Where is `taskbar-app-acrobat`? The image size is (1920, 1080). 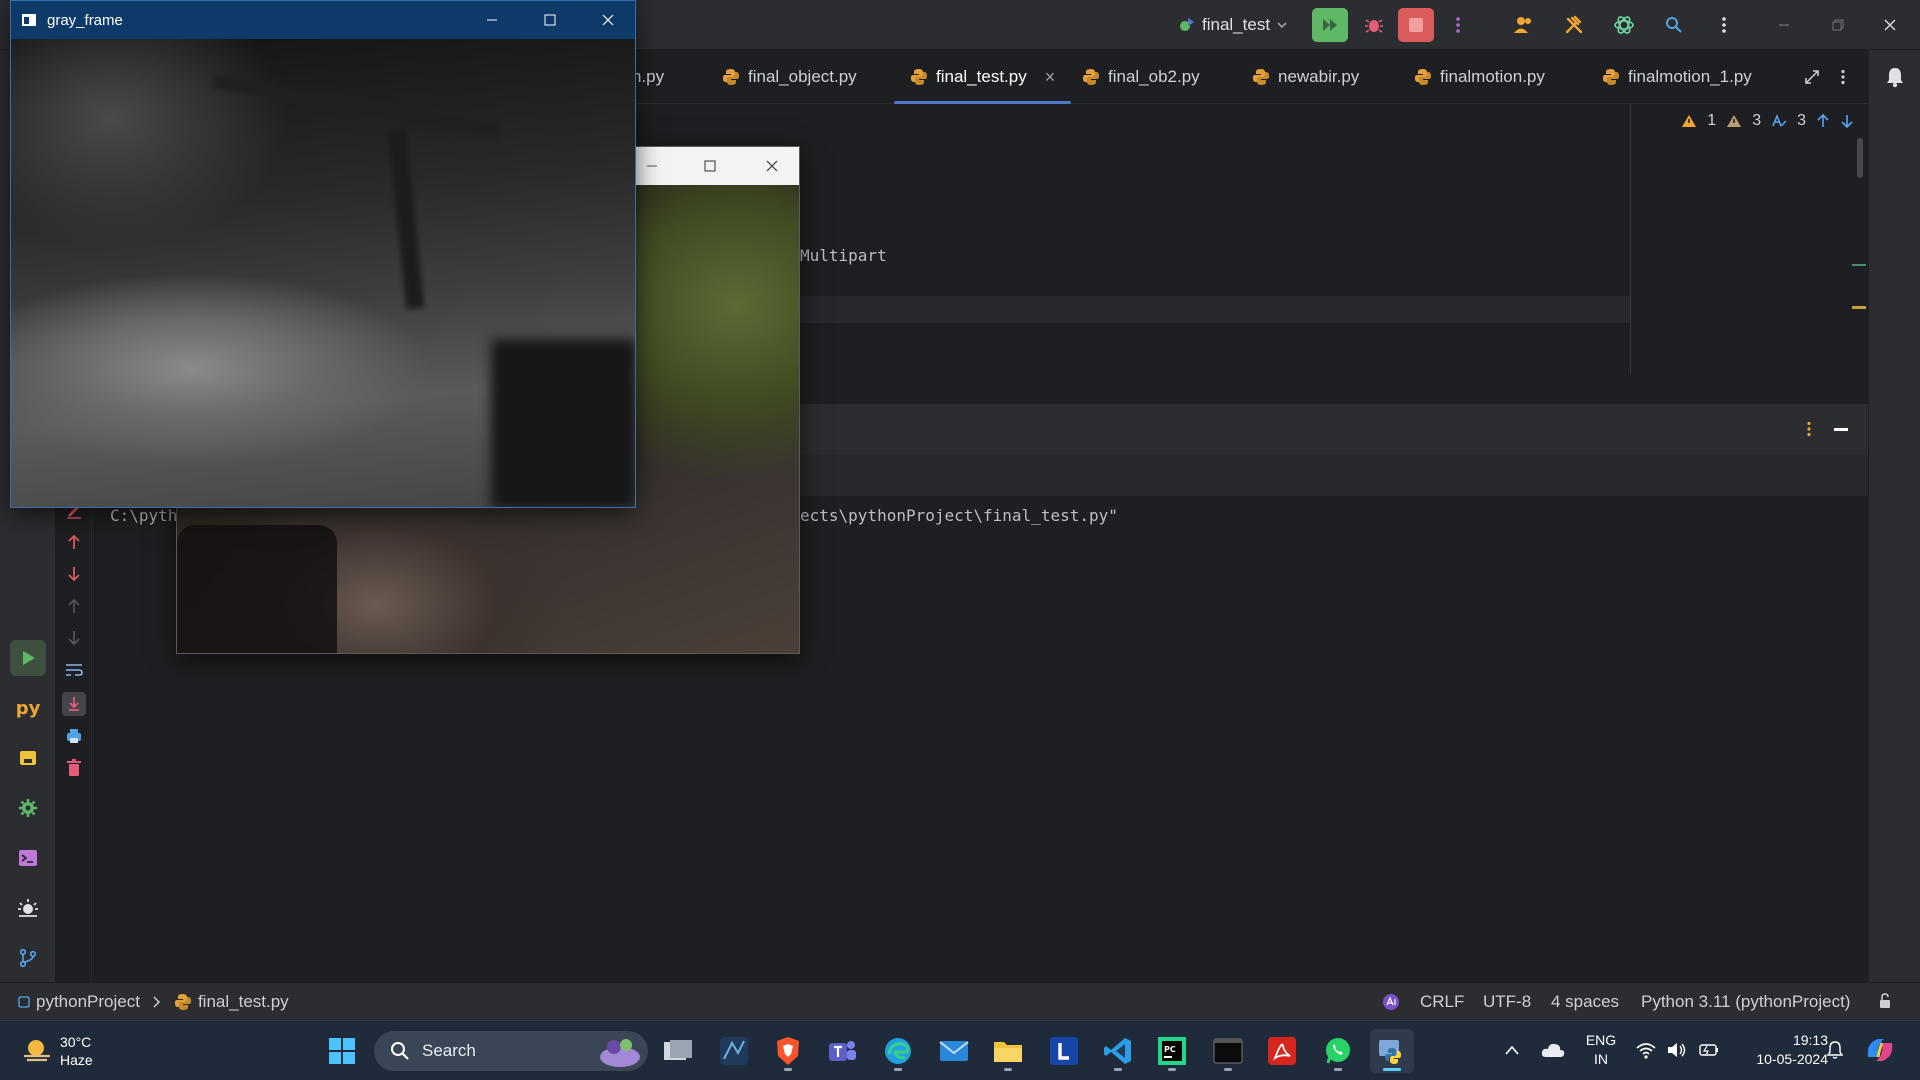 taskbar-app-acrobat is located at coordinates (1282, 1051).